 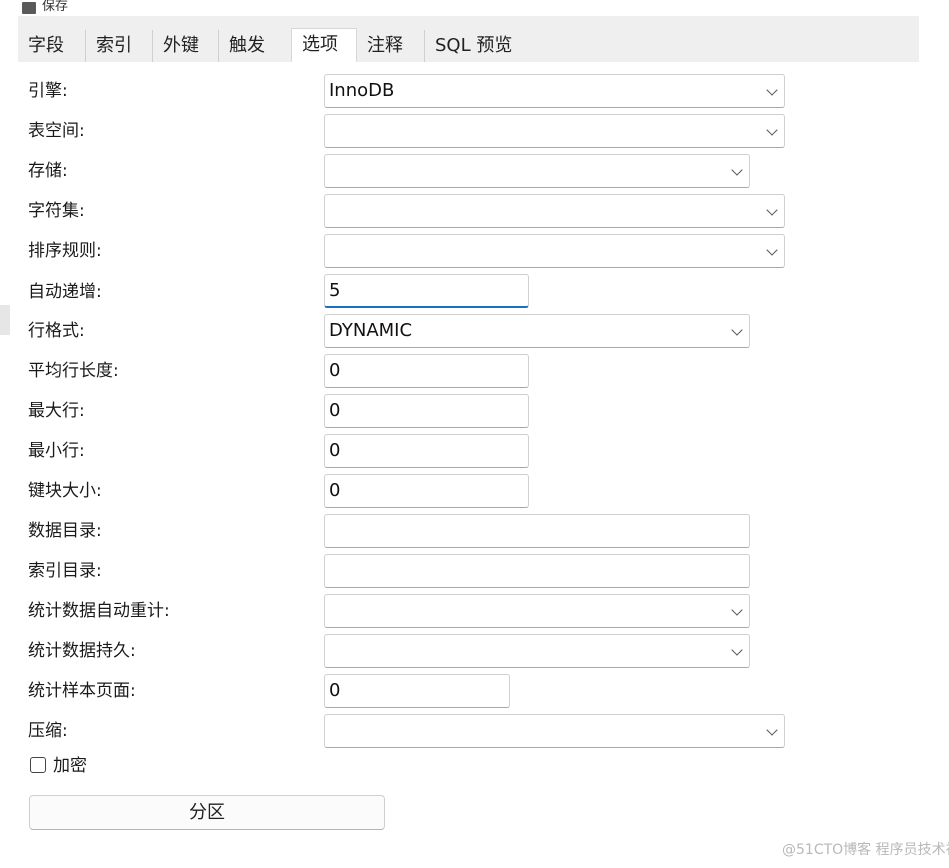 What do you see at coordinates (426, 371) in the screenshot?
I see `avg-row-length-input: 0` at bounding box center [426, 371].